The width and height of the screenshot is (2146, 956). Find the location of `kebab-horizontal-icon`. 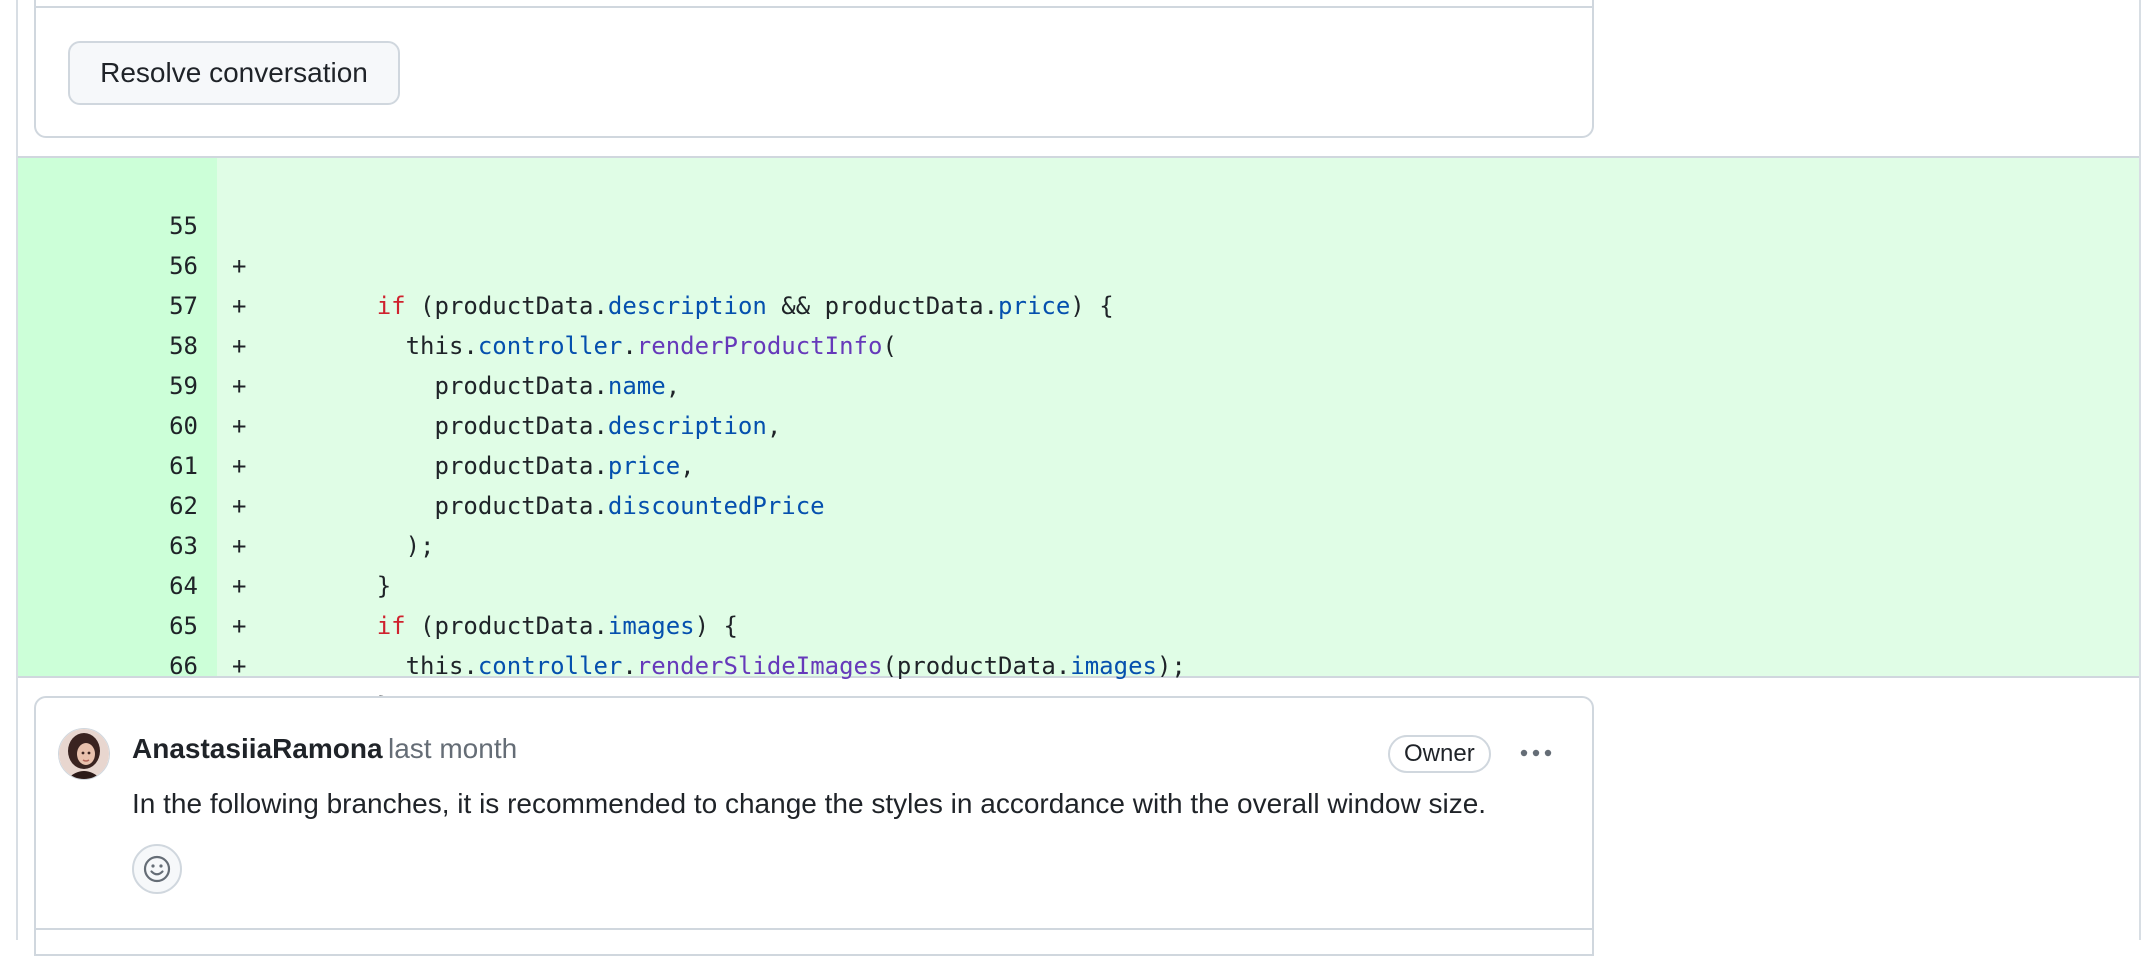

kebab-horizontal-icon is located at coordinates (1536, 753).